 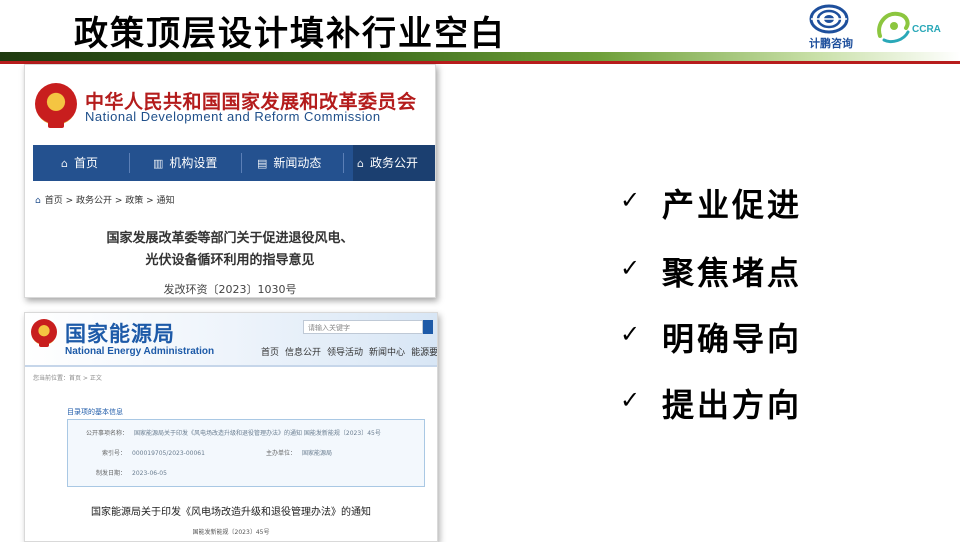 What do you see at coordinates (120, 334) in the screenshot?
I see `nea-name-cn: 国家能源局` at bounding box center [120, 334].